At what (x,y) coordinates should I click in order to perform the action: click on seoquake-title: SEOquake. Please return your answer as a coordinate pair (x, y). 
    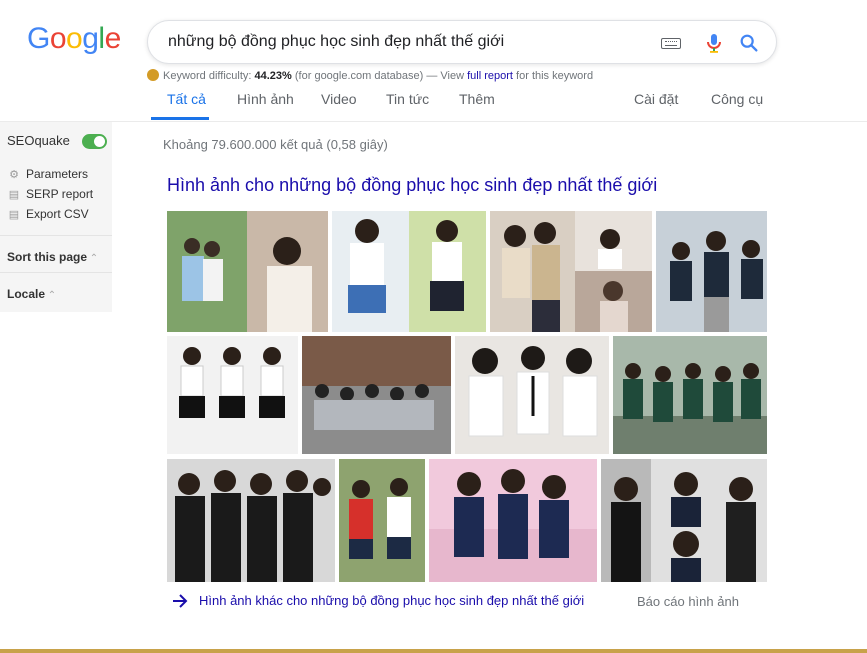
    Looking at the image, I should click on (38, 140).